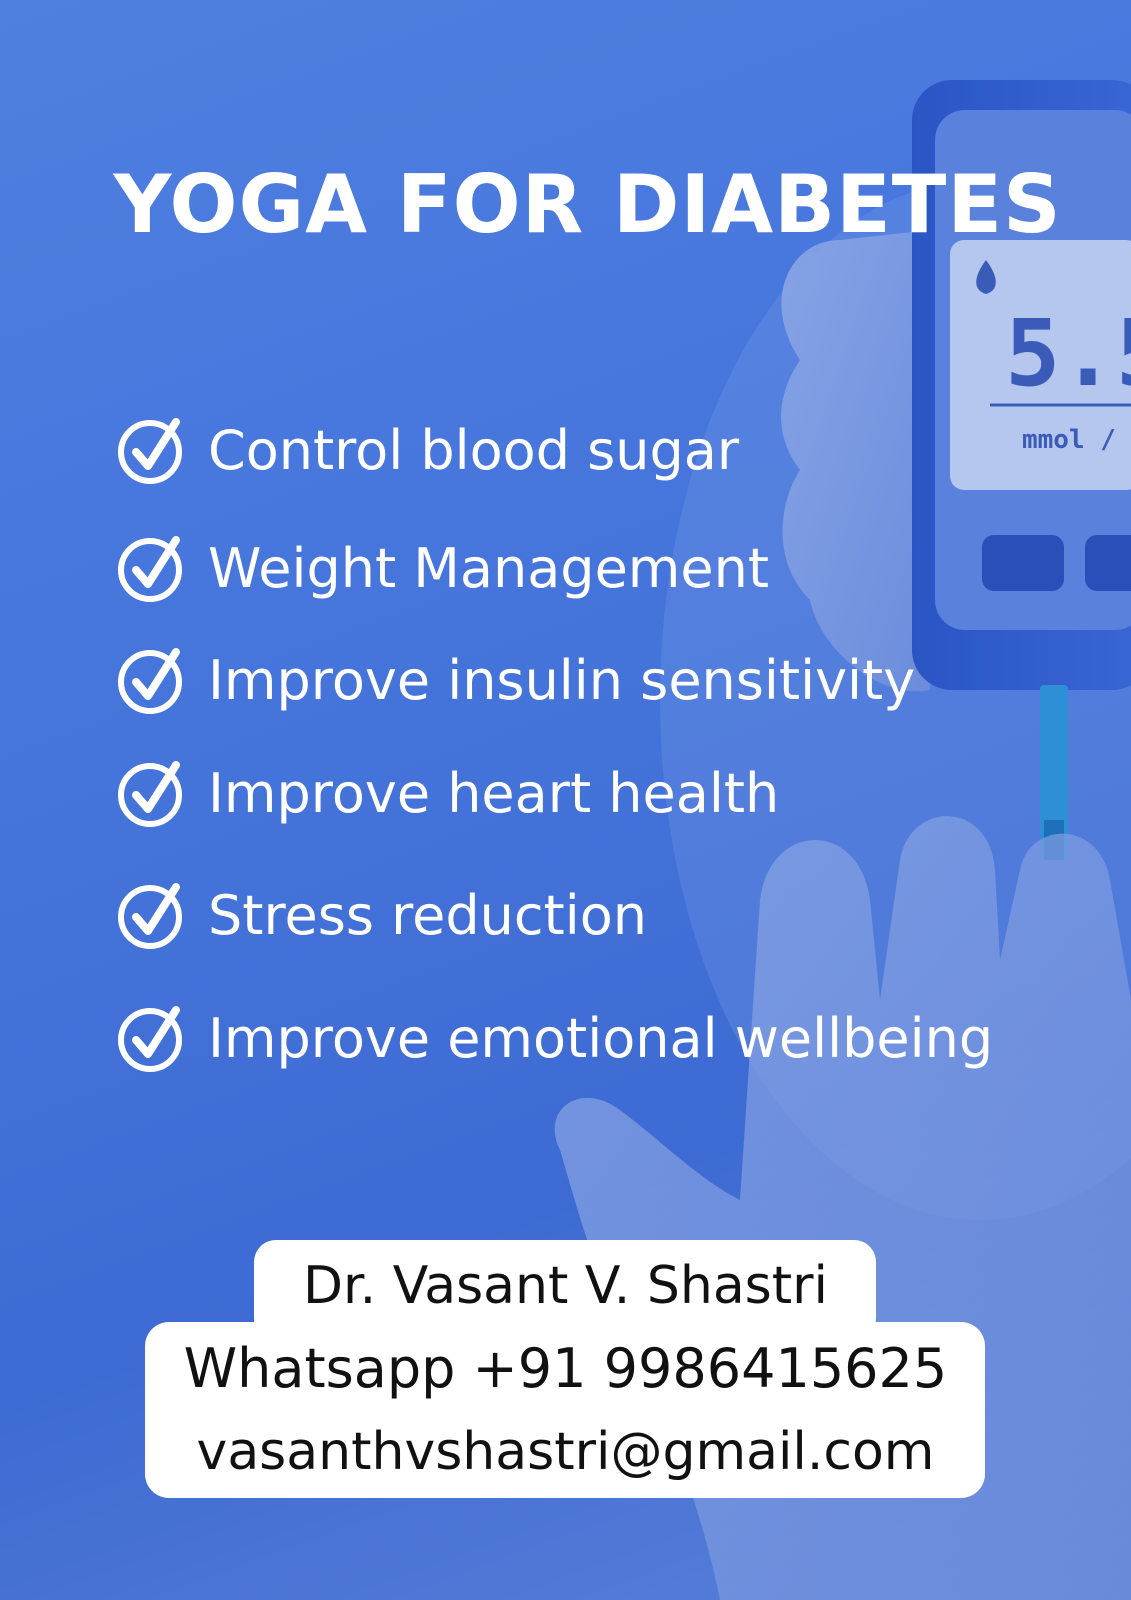 The image size is (1131, 1600). What do you see at coordinates (1068, 353) in the screenshot?
I see `meter-reading: 5.5` at bounding box center [1068, 353].